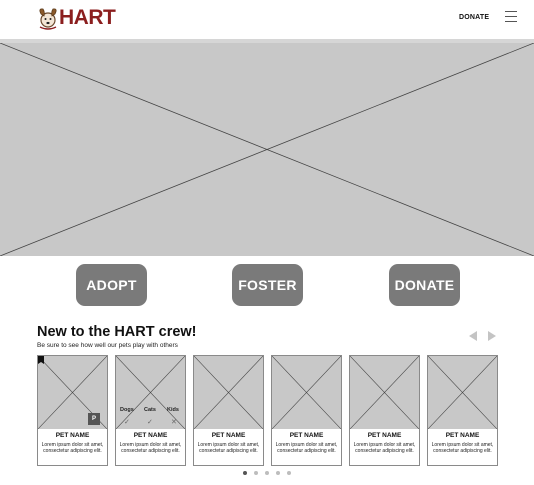 Image resolution: width=534 pixels, height=485 pixels. What do you see at coordinates (94, 419) in the screenshot?
I see `pet-badge: P` at bounding box center [94, 419].